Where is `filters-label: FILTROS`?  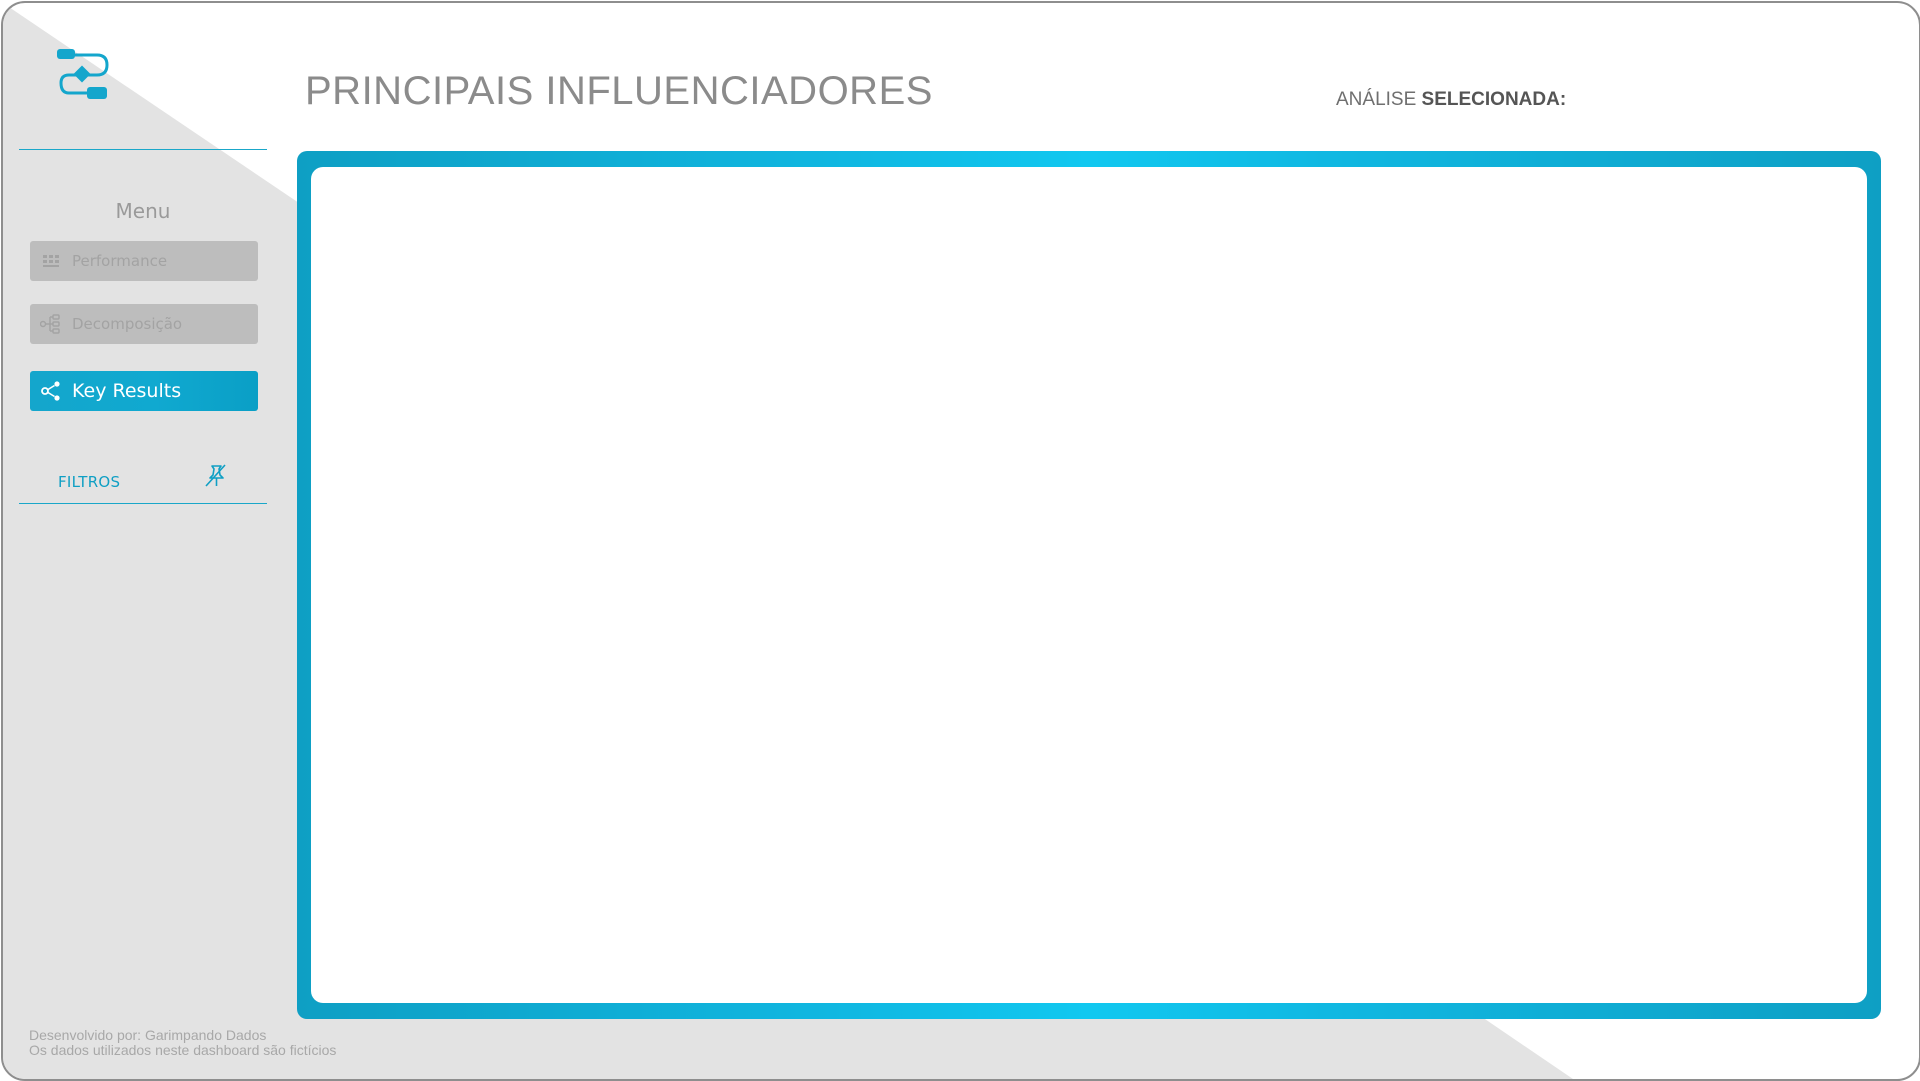 filters-label: FILTROS is located at coordinates (89, 482).